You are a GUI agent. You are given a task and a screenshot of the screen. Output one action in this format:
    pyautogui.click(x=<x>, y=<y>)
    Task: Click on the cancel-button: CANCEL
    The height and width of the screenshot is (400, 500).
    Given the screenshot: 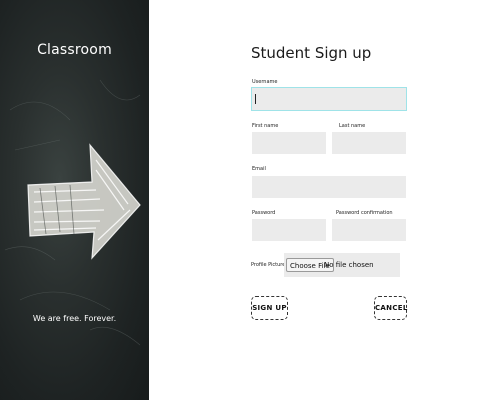 What is the action you would take?
    pyautogui.click(x=390, y=308)
    